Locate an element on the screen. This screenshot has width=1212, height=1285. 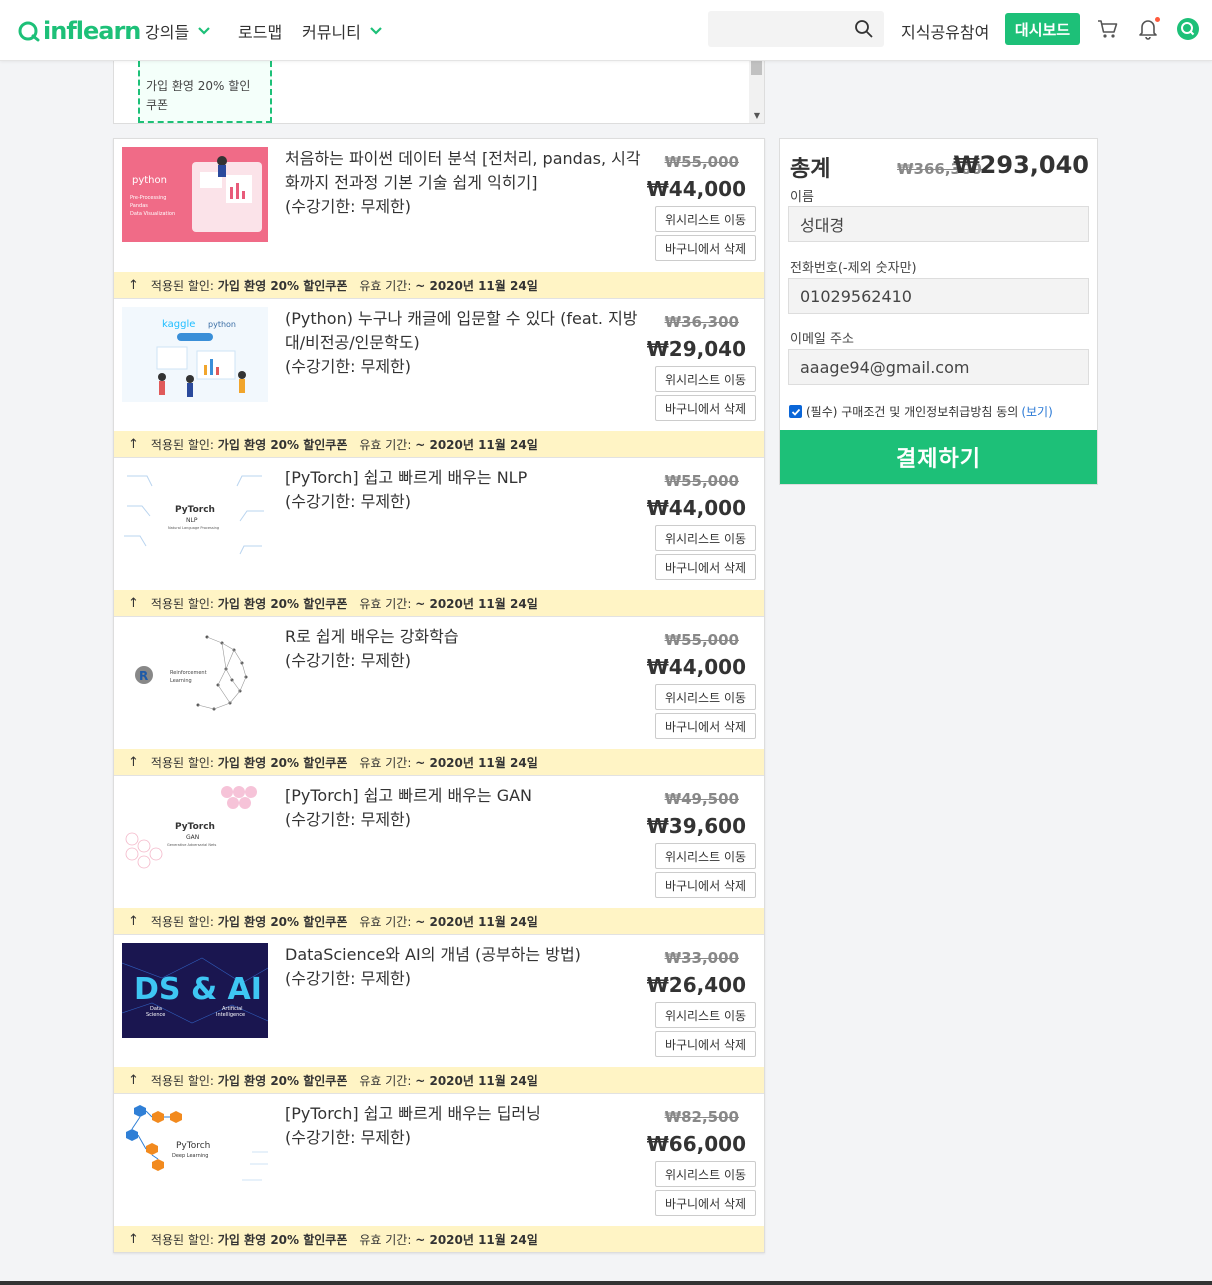
course-thumbnail: kaggle python is located at coordinates (195, 354).